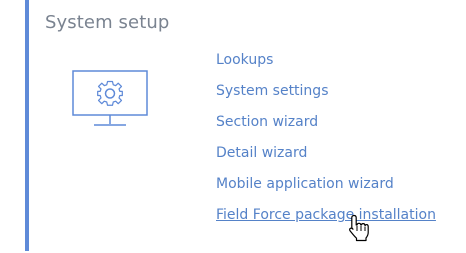  What do you see at coordinates (107, 22) in the screenshot?
I see `section-title: System setup` at bounding box center [107, 22].